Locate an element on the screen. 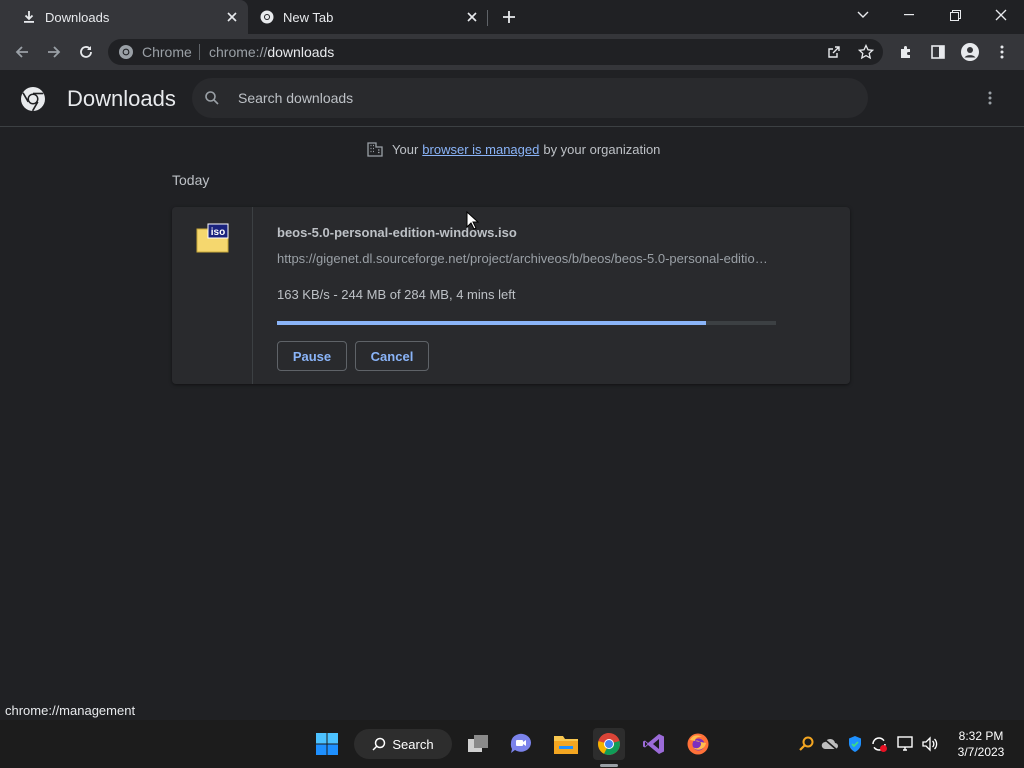 The image size is (1024, 768). iso-file-icon: iso is located at coordinates (212, 238).